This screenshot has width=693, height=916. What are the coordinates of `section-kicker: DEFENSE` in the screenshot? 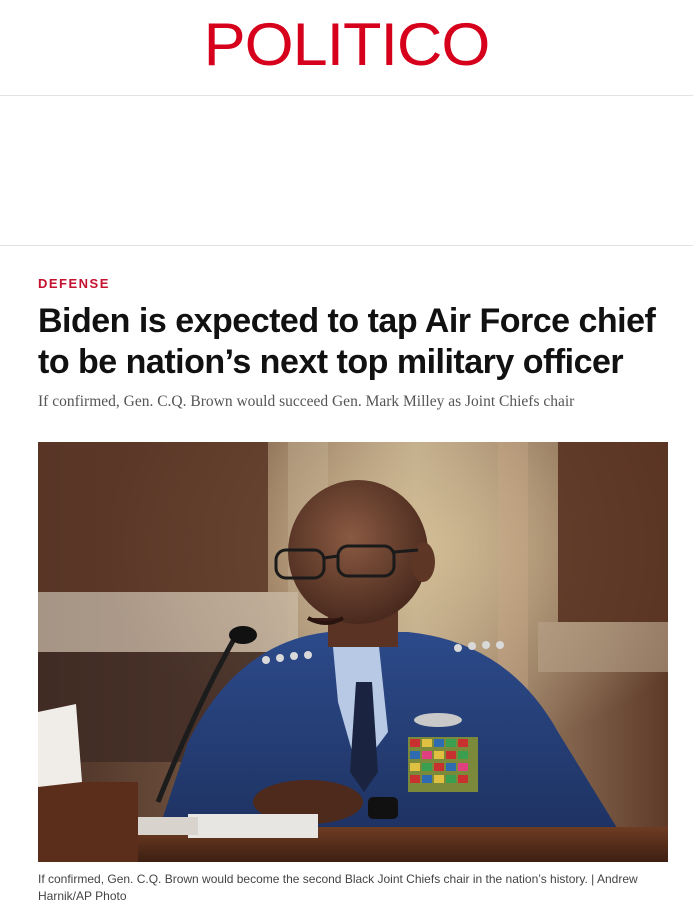 It's located at (74, 284).